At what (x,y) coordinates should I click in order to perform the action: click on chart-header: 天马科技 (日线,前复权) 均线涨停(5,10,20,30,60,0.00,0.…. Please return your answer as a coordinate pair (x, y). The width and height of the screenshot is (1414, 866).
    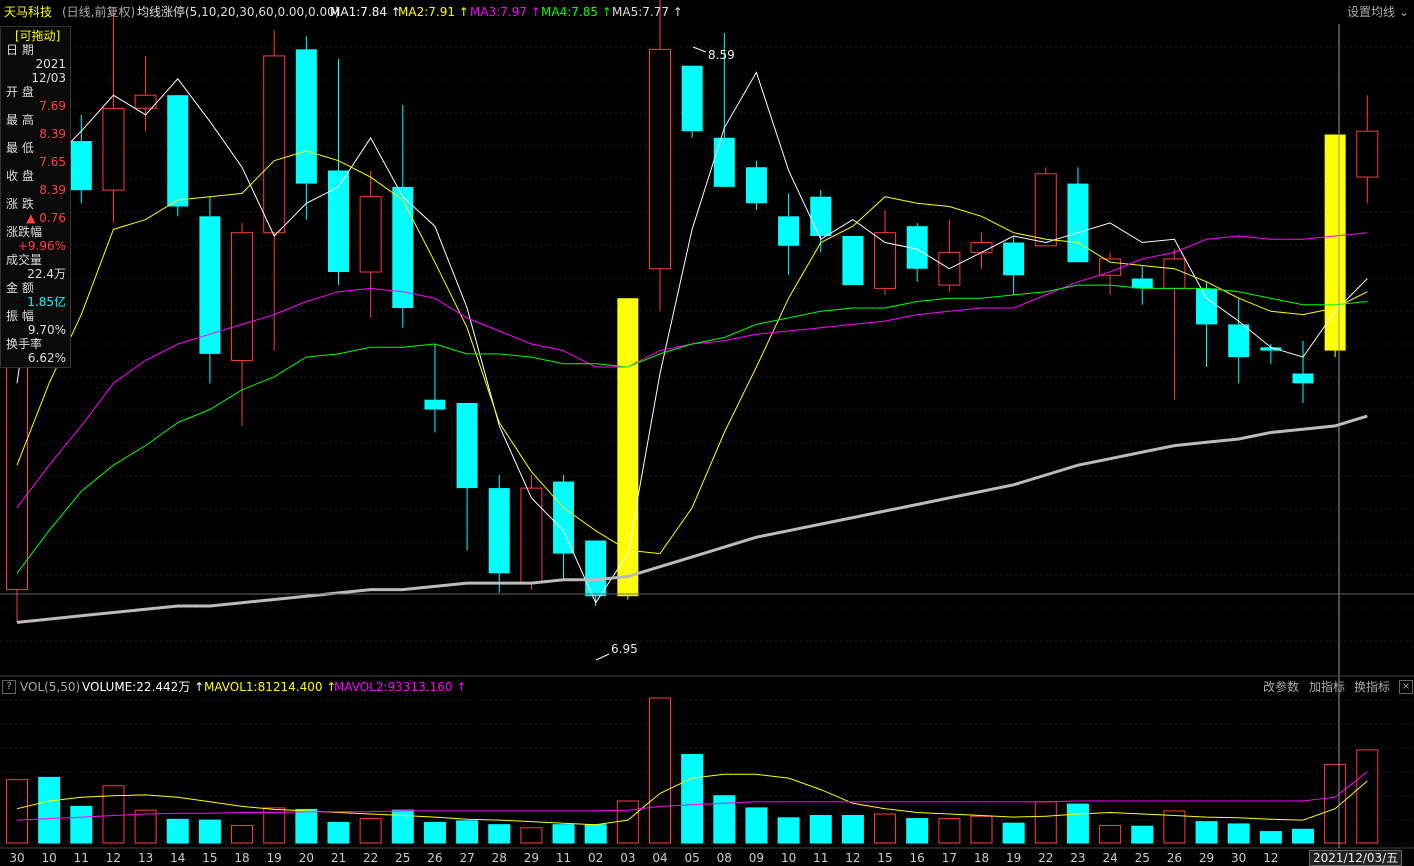
    Looking at the image, I should click on (707, 12).